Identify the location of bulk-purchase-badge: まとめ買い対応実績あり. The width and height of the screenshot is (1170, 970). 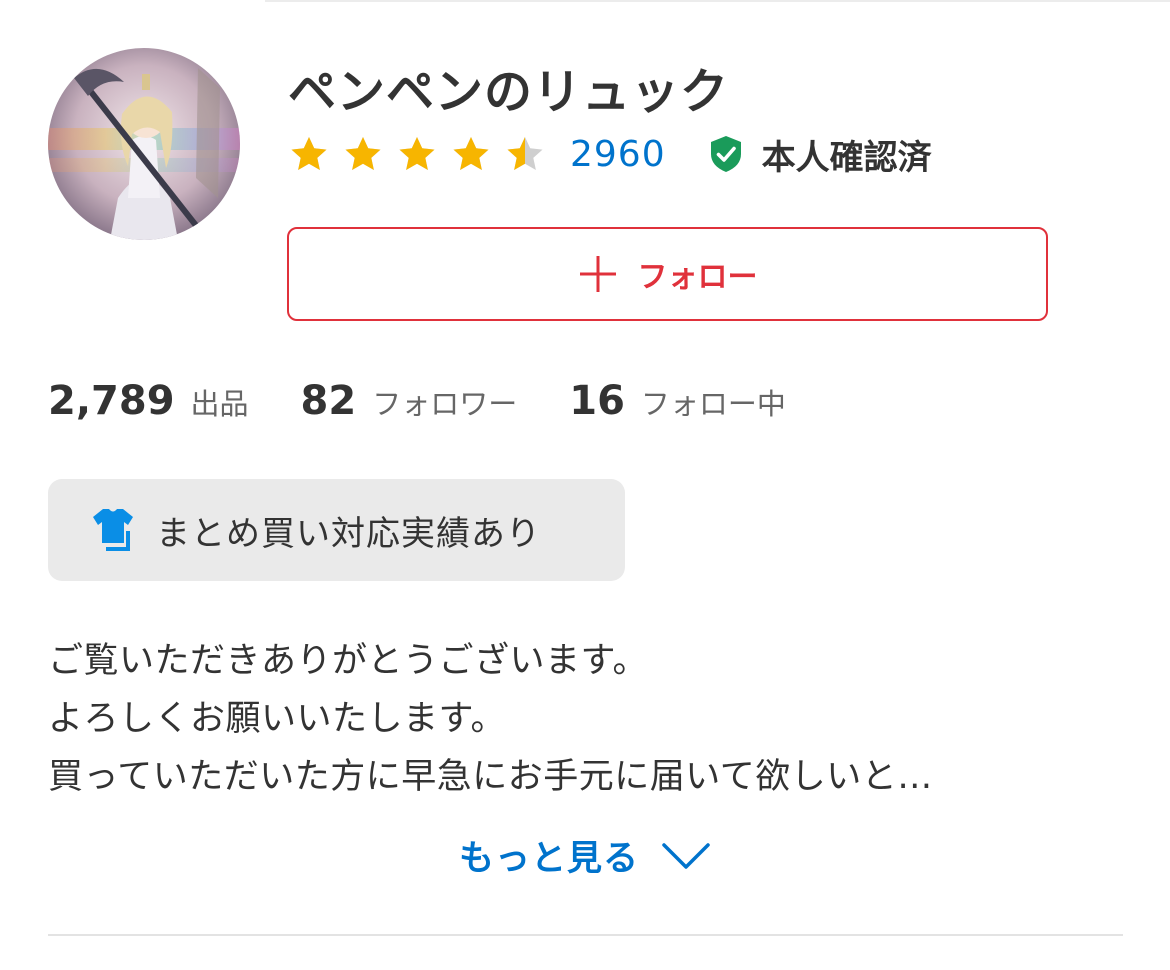
(336, 530).